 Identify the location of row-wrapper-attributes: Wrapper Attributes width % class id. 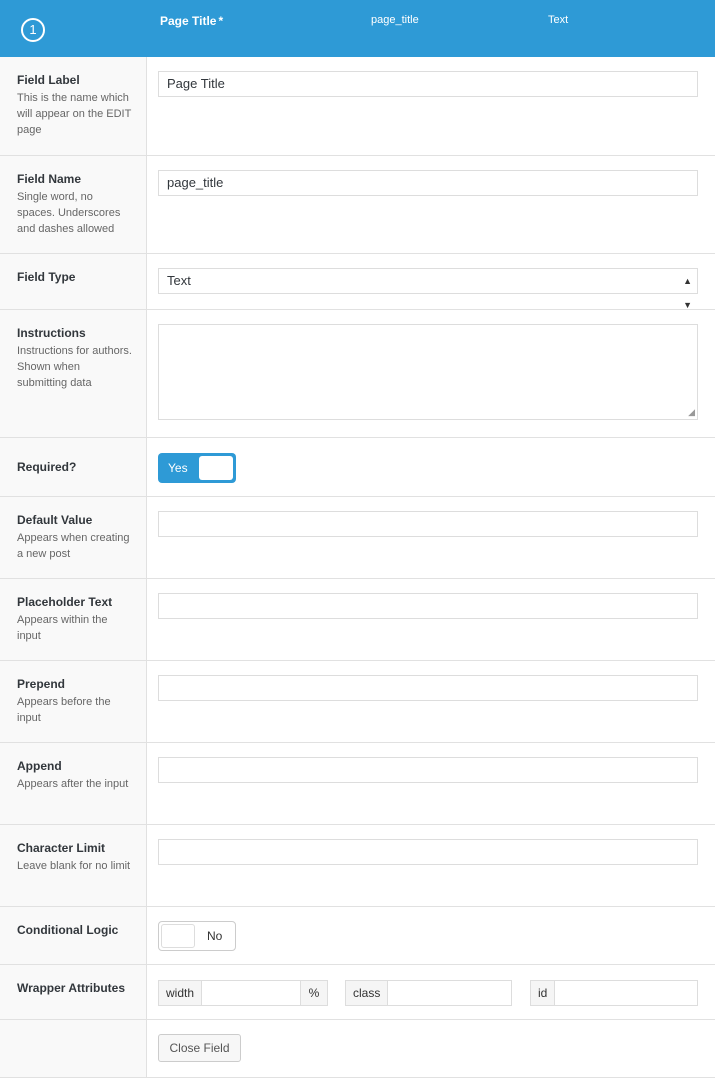
(357, 992).